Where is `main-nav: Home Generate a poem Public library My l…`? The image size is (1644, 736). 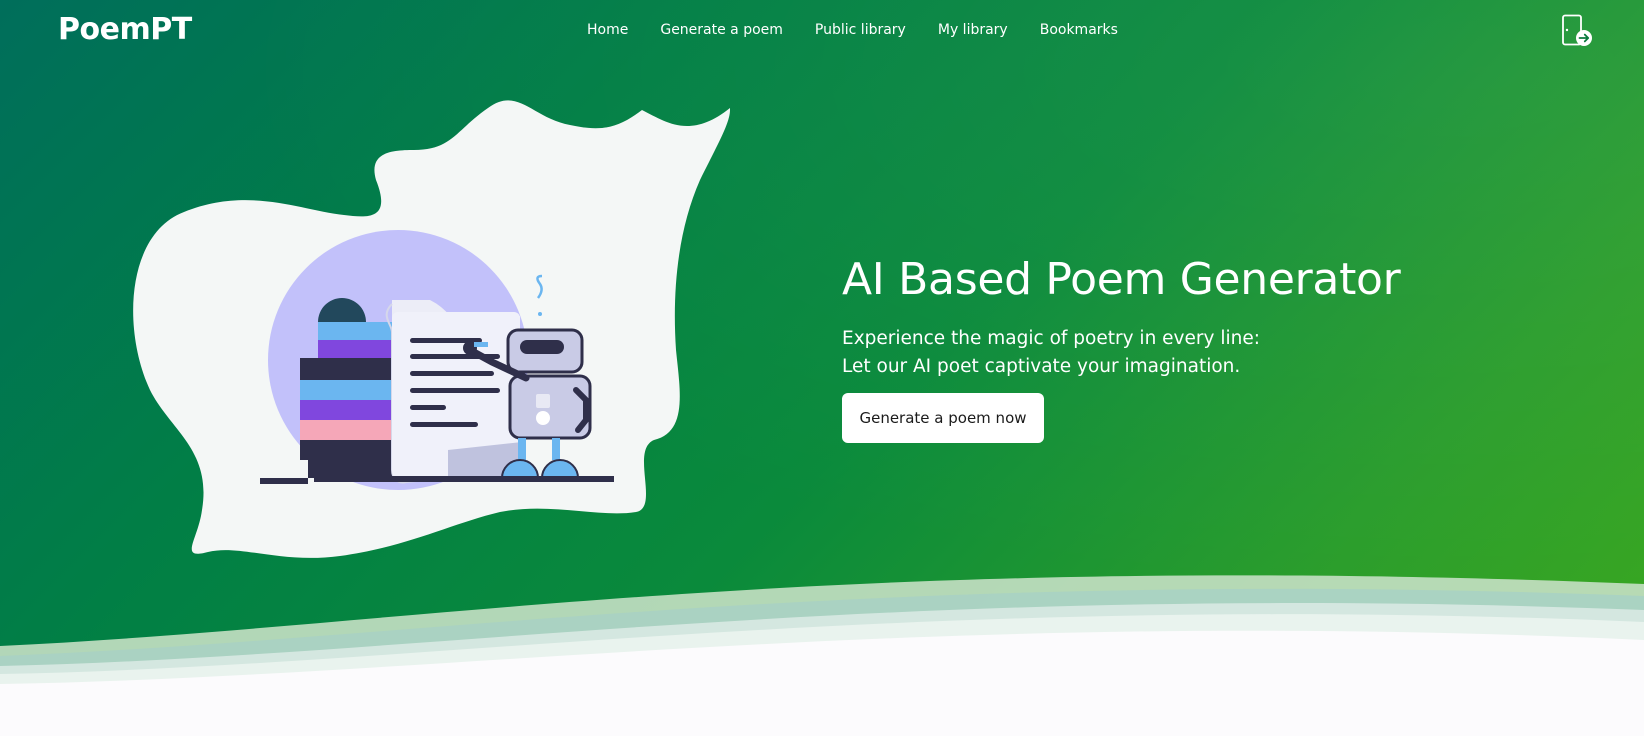
main-nav: Home Generate a poem Public library My l… is located at coordinates (868, 30).